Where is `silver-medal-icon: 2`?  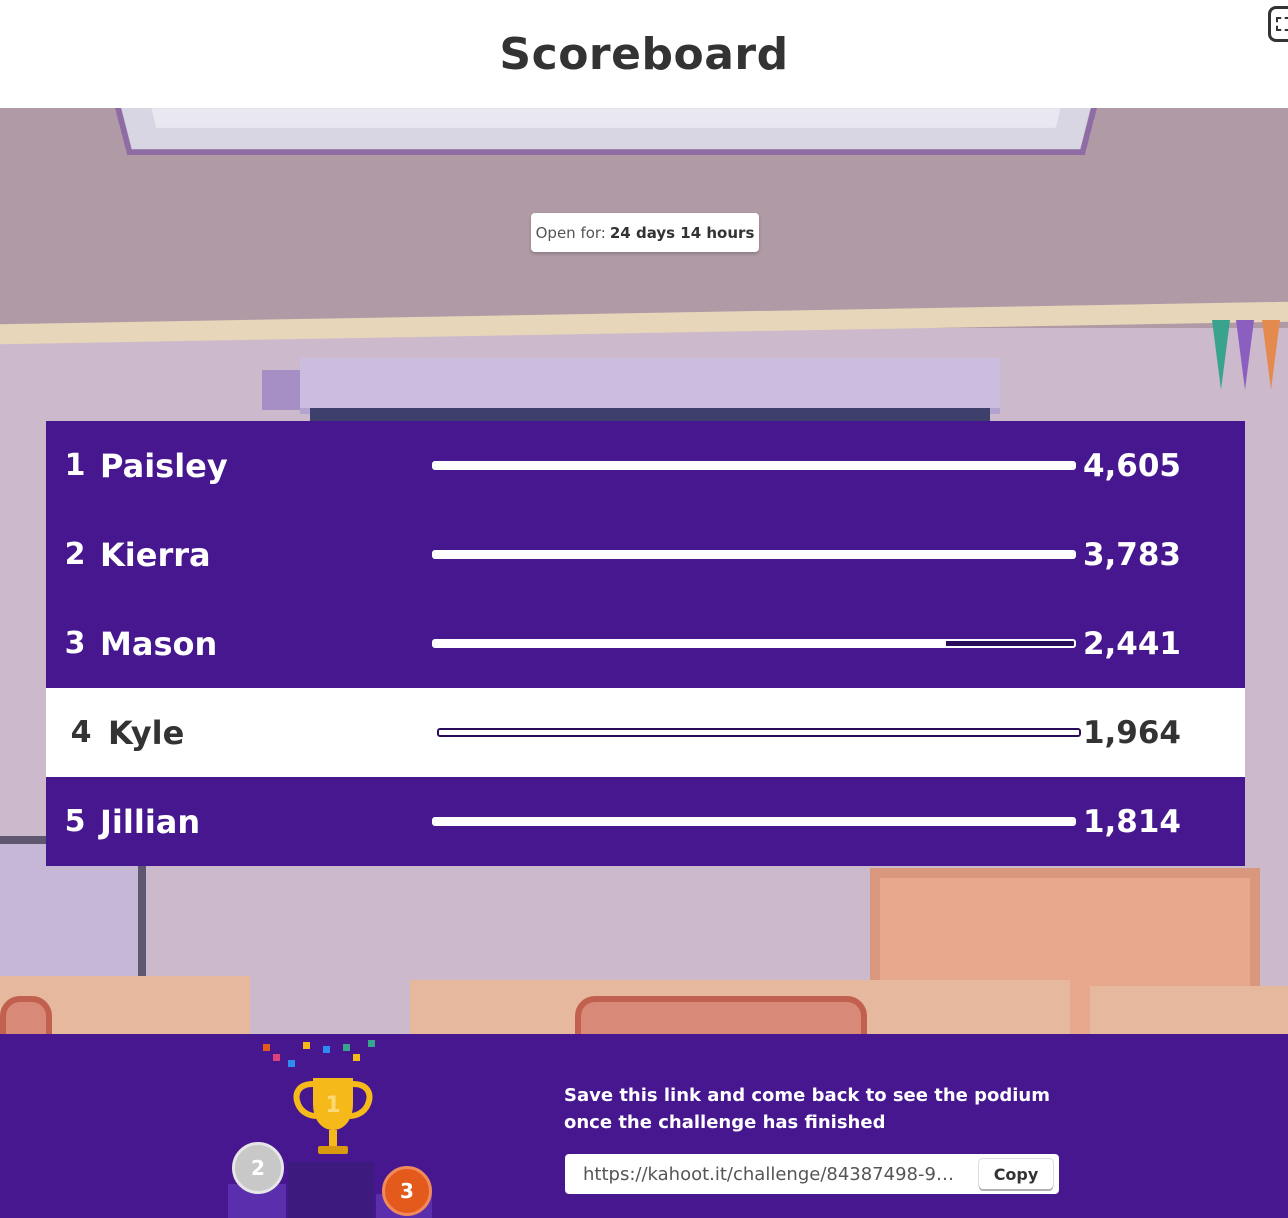
silver-medal-icon: 2 is located at coordinates (258, 1168).